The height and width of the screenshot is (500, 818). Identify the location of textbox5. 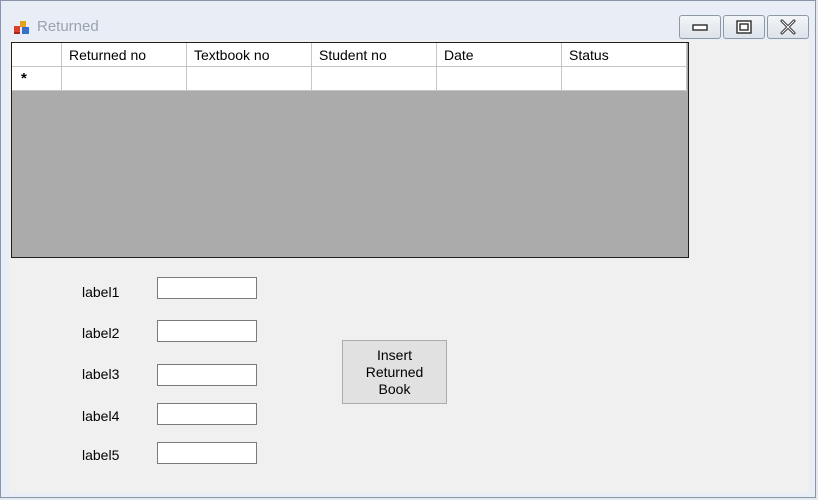
(207, 453).